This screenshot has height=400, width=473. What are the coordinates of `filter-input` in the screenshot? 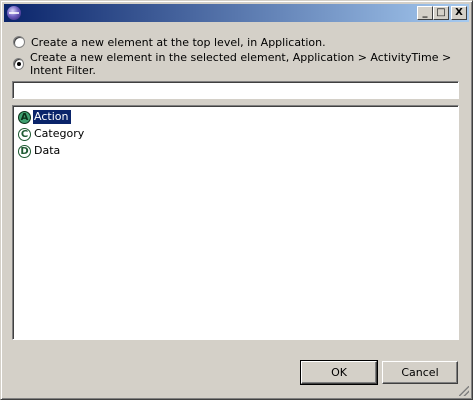 It's located at (235, 90).